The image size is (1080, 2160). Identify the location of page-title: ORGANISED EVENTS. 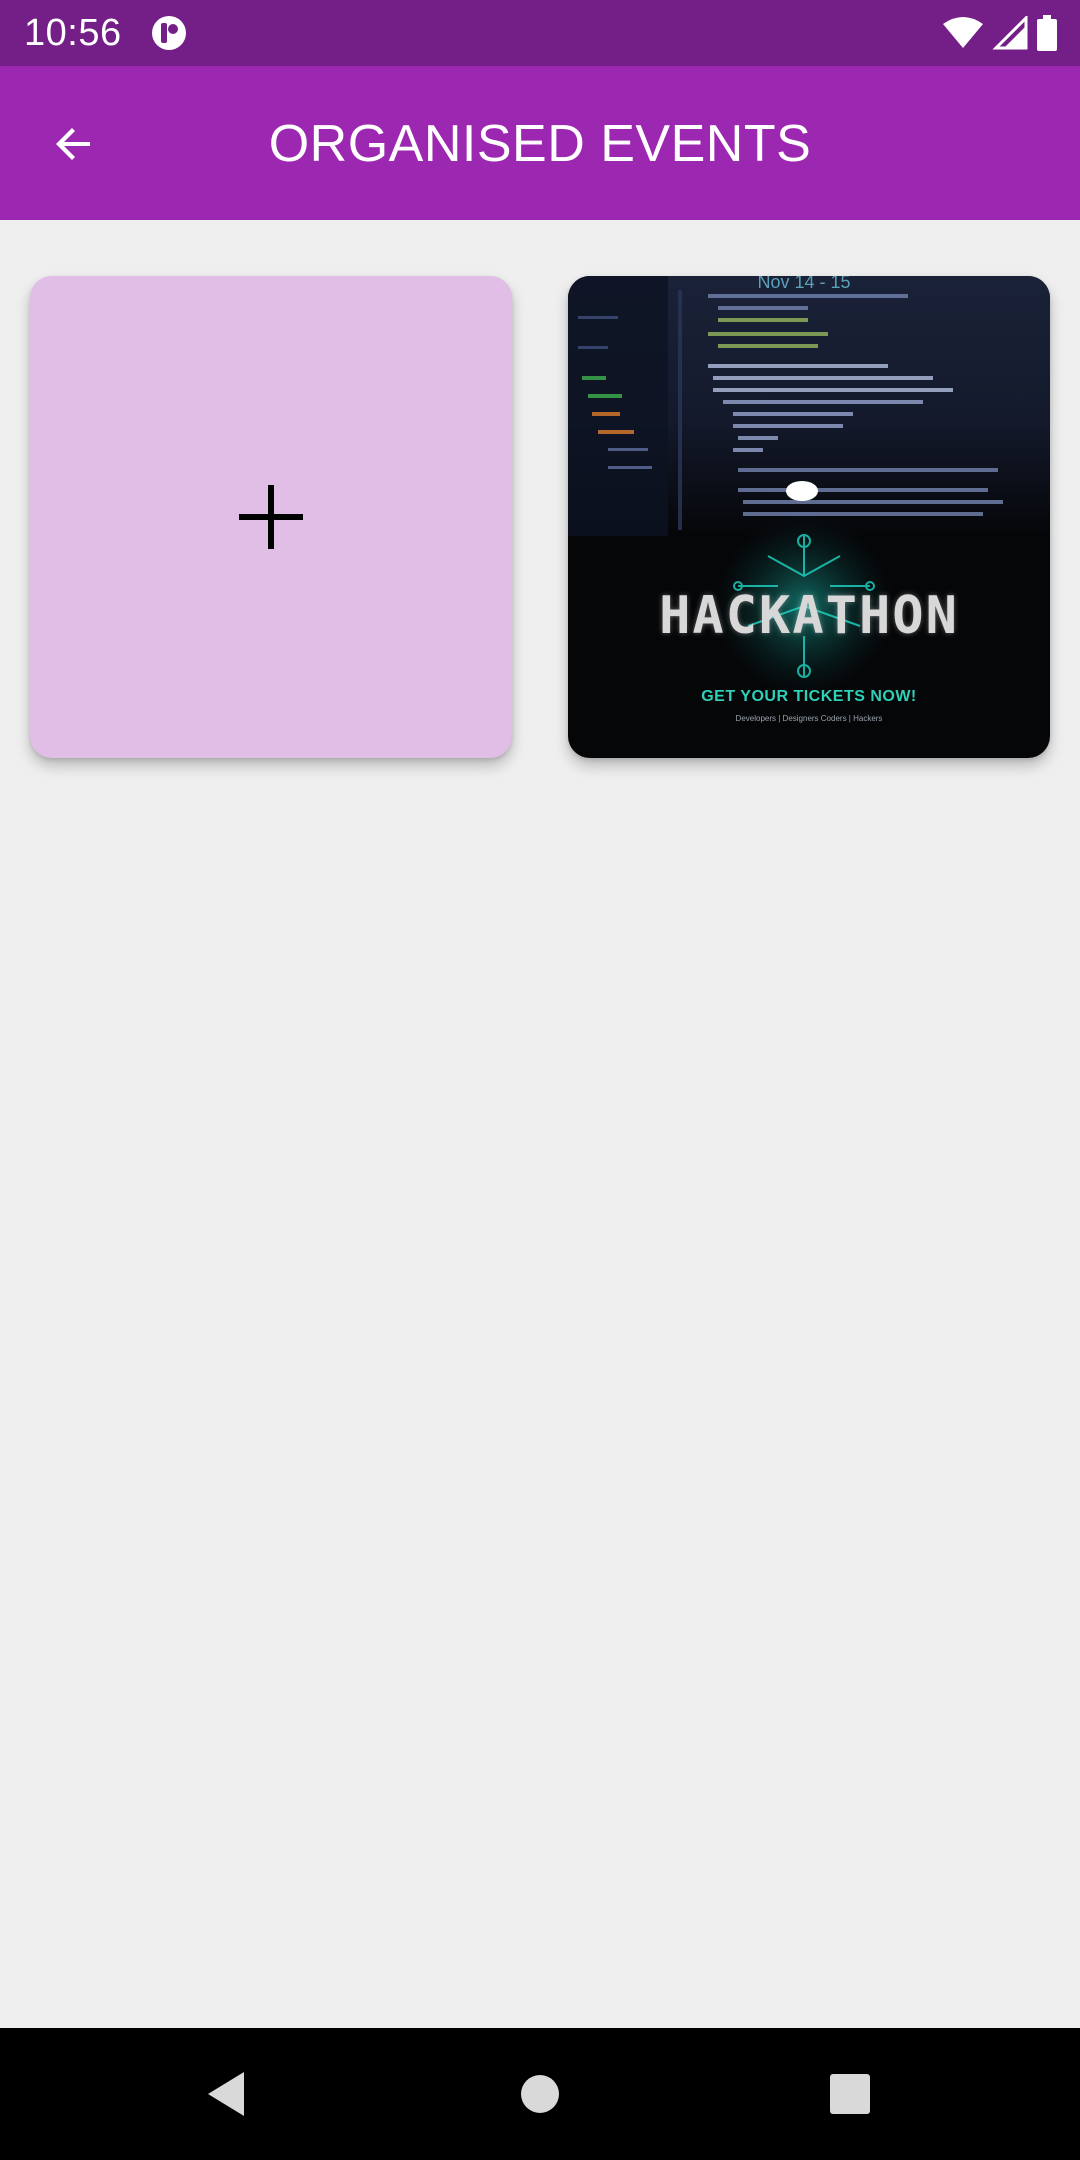
(540, 144).